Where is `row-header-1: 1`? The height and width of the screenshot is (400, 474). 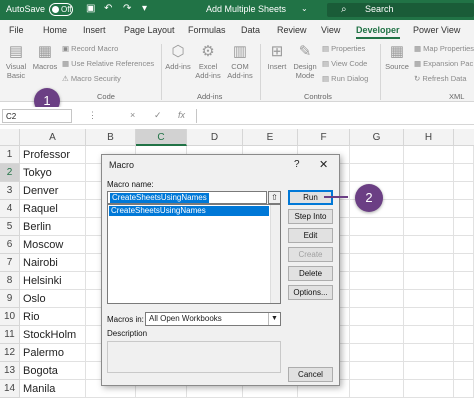 row-header-1: 1 is located at coordinates (10, 155).